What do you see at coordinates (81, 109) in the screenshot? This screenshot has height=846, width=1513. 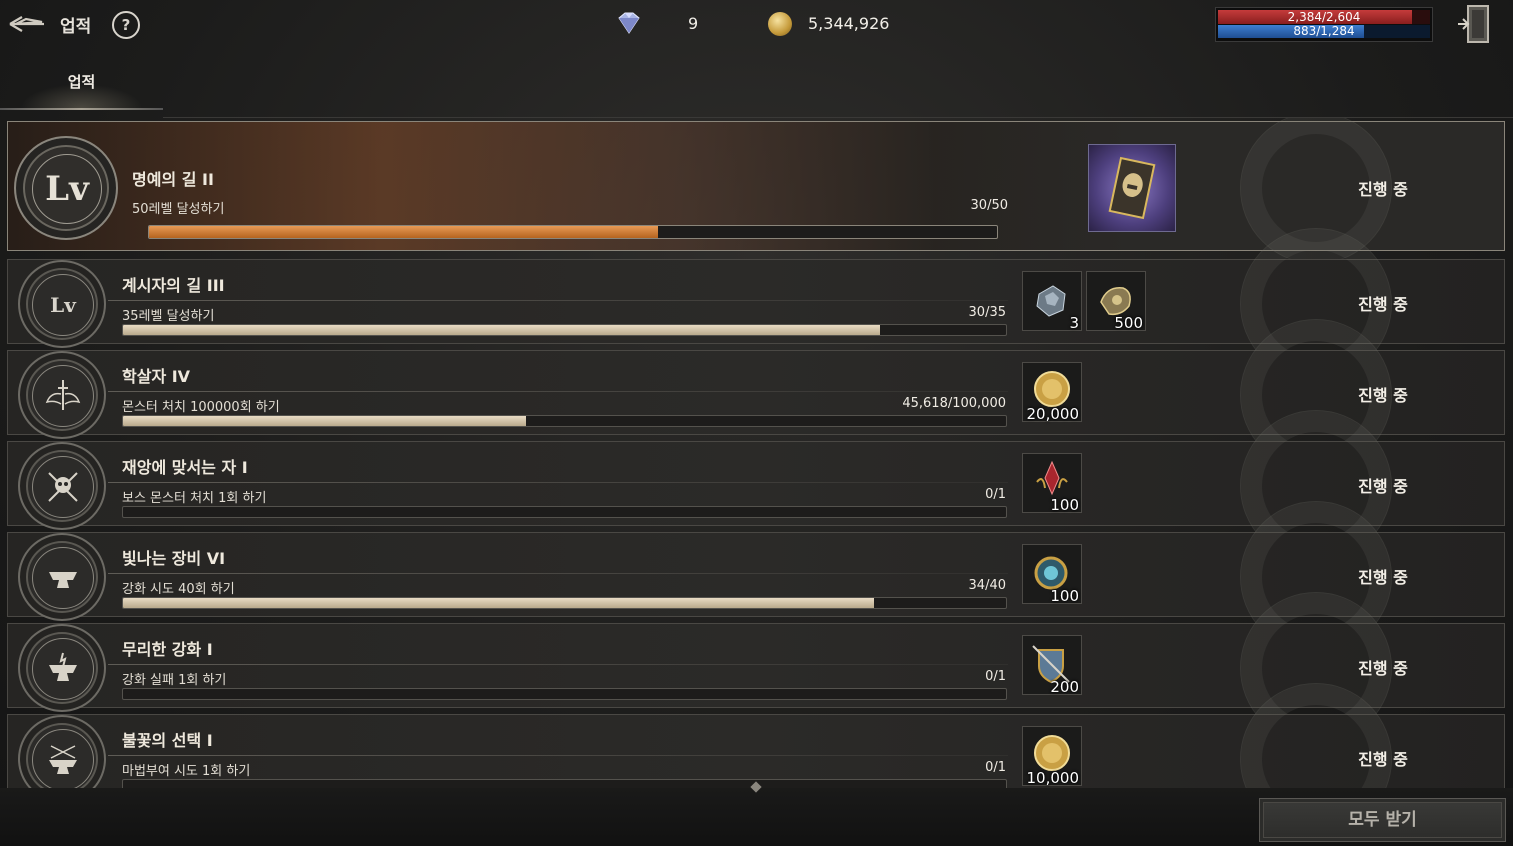 I see `tab-underline` at bounding box center [81, 109].